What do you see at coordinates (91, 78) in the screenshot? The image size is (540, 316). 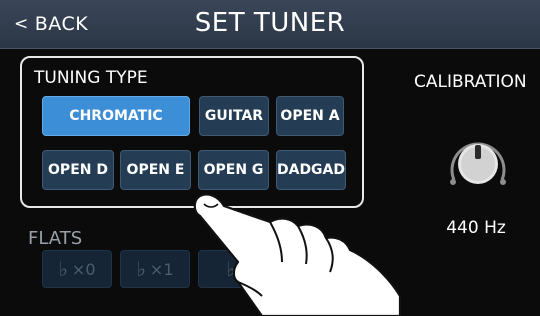 I see `tuning-type-label: TUNING TYPE` at bounding box center [91, 78].